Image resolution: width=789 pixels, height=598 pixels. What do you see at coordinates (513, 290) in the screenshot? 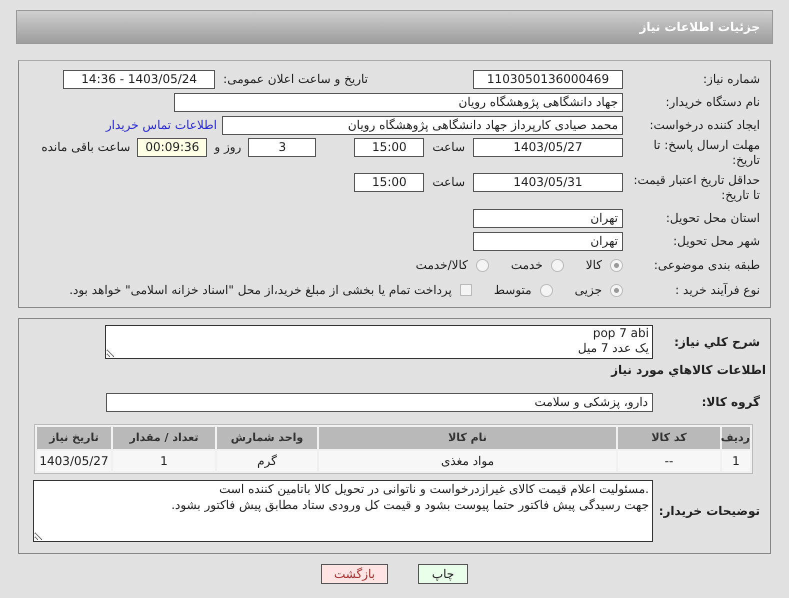
I see `option-label: متوسط` at bounding box center [513, 290].